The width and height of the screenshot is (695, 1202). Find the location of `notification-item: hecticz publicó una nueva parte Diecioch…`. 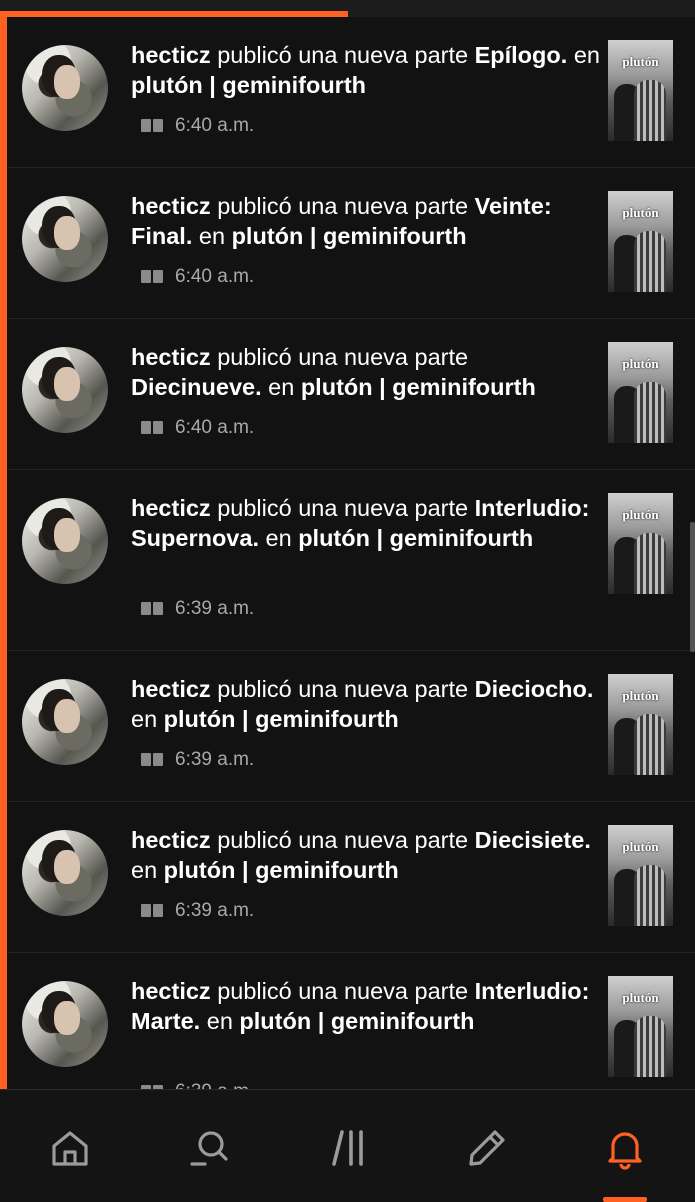

notification-item: hecticz publicó una nueva parte Diecioch… is located at coordinates (351, 726).